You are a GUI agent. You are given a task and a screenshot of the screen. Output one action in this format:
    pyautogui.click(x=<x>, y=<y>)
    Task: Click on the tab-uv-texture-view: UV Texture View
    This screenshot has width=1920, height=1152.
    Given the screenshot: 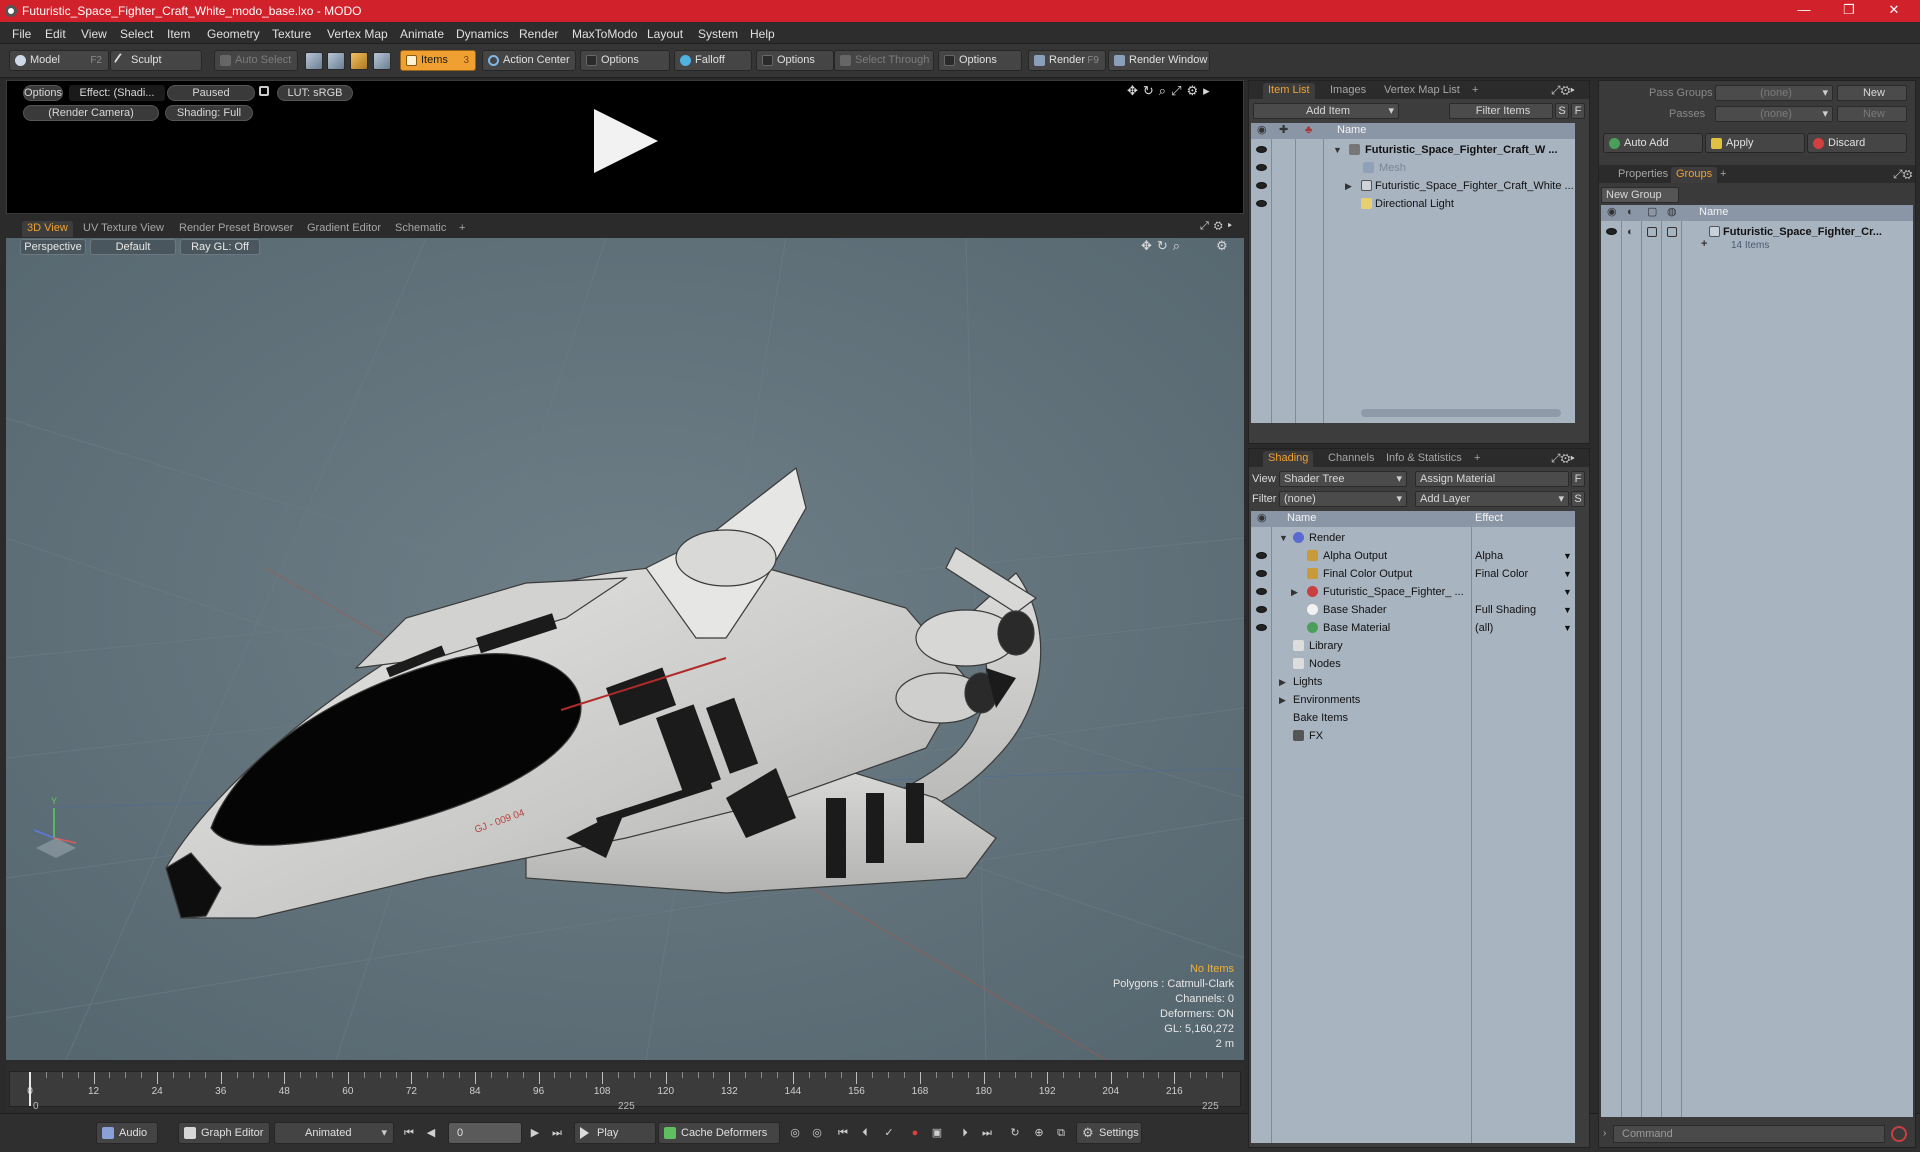 What is the action you would take?
    pyautogui.click(x=123, y=229)
    